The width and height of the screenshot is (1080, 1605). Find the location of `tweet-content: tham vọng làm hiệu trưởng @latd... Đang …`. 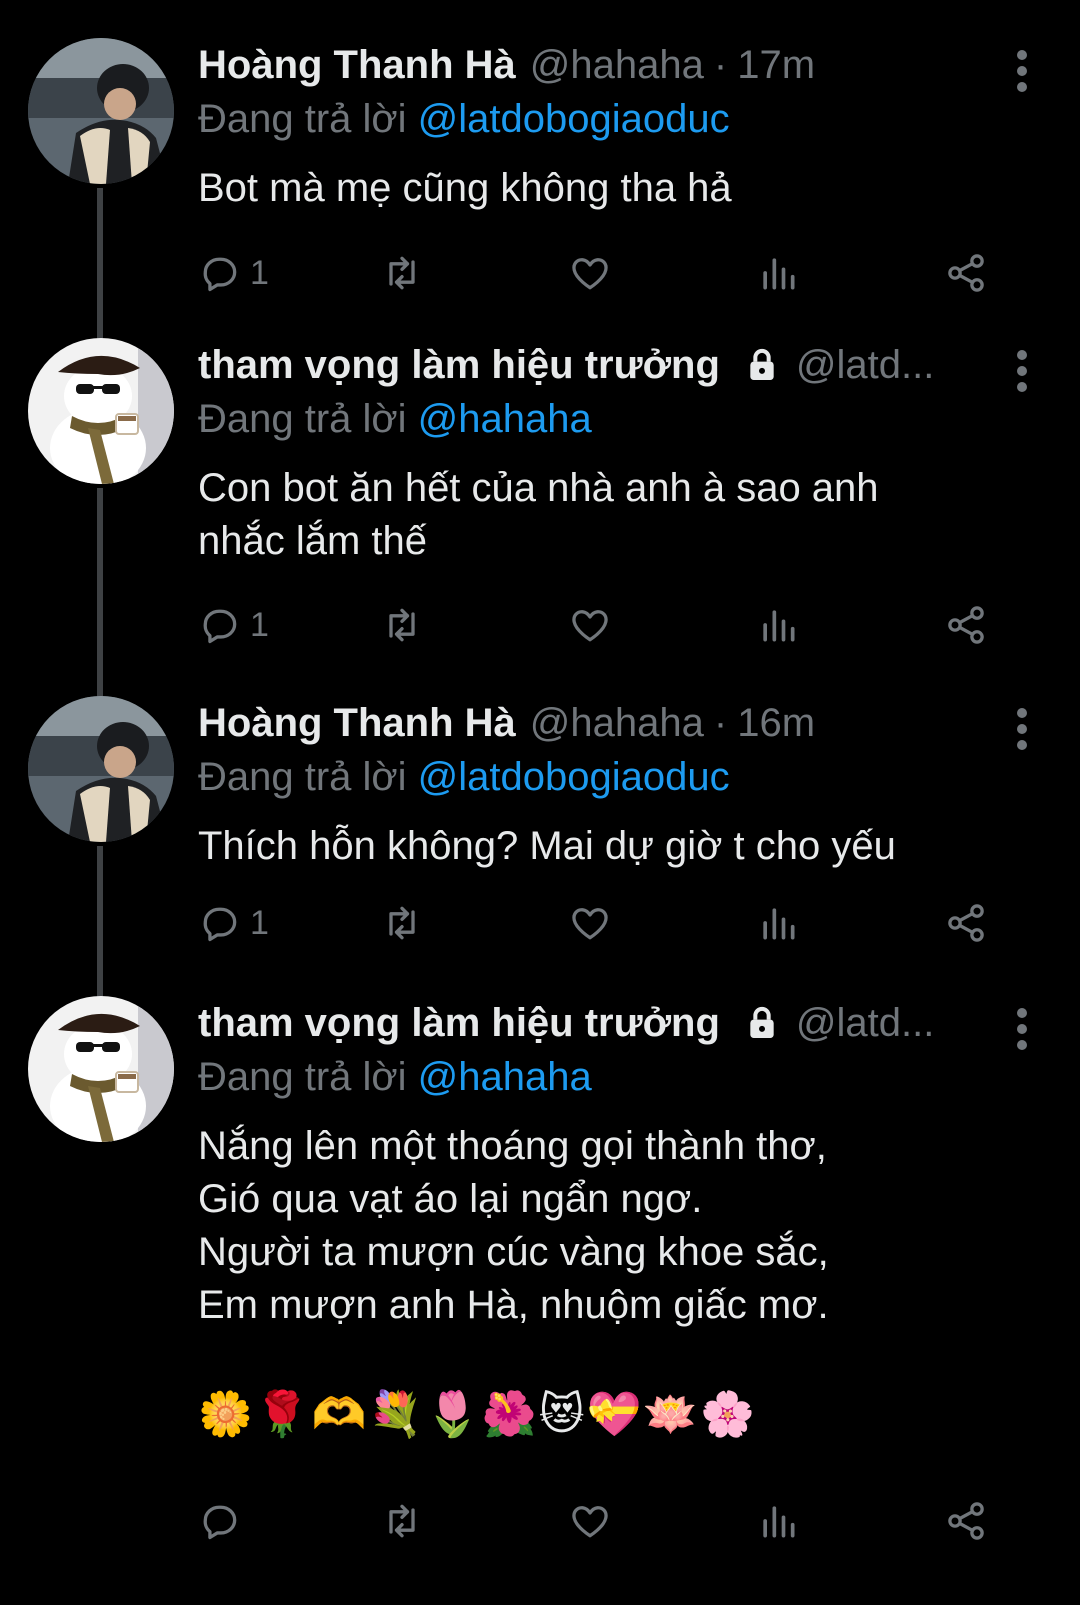

tweet-content: tham vọng làm hiệu trưởng @latd... Đang … is located at coordinates (609, 453).